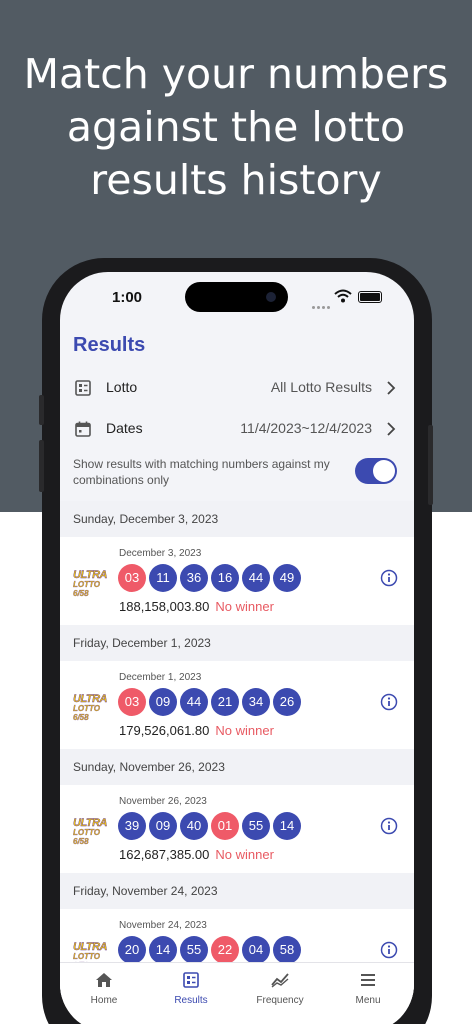  What do you see at coordinates (104, 1000) in the screenshot?
I see `tab-home-label: Home` at bounding box center [104, 1000].